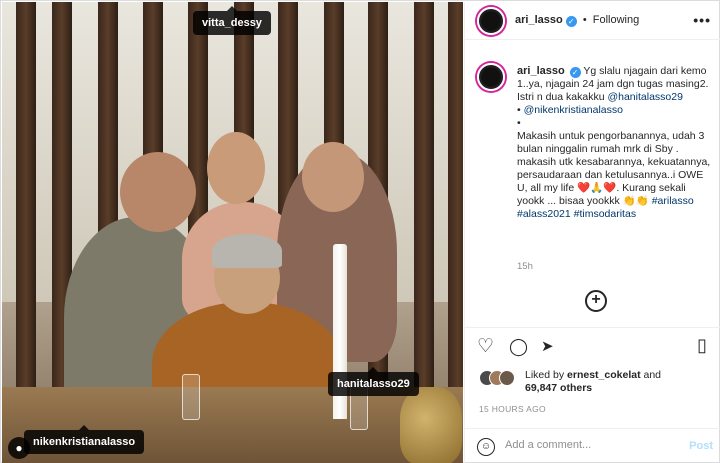 This screenshot has height=463, width=720. What do you see at coordinates (431, 425) in the screenshot?
I see `gold-vase` at bounding box center [431, 425].